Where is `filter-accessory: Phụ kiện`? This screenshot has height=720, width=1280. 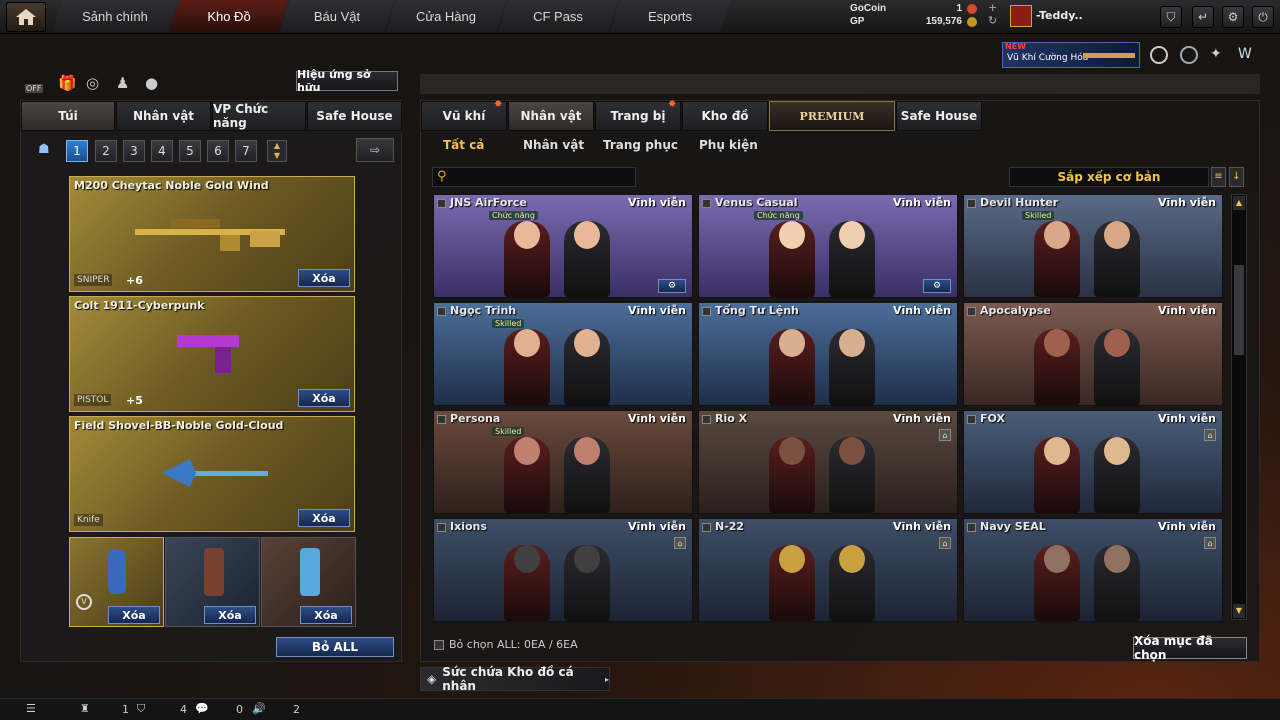
filter-accessory: Phụ kiện is located at coordinates (728, 145).